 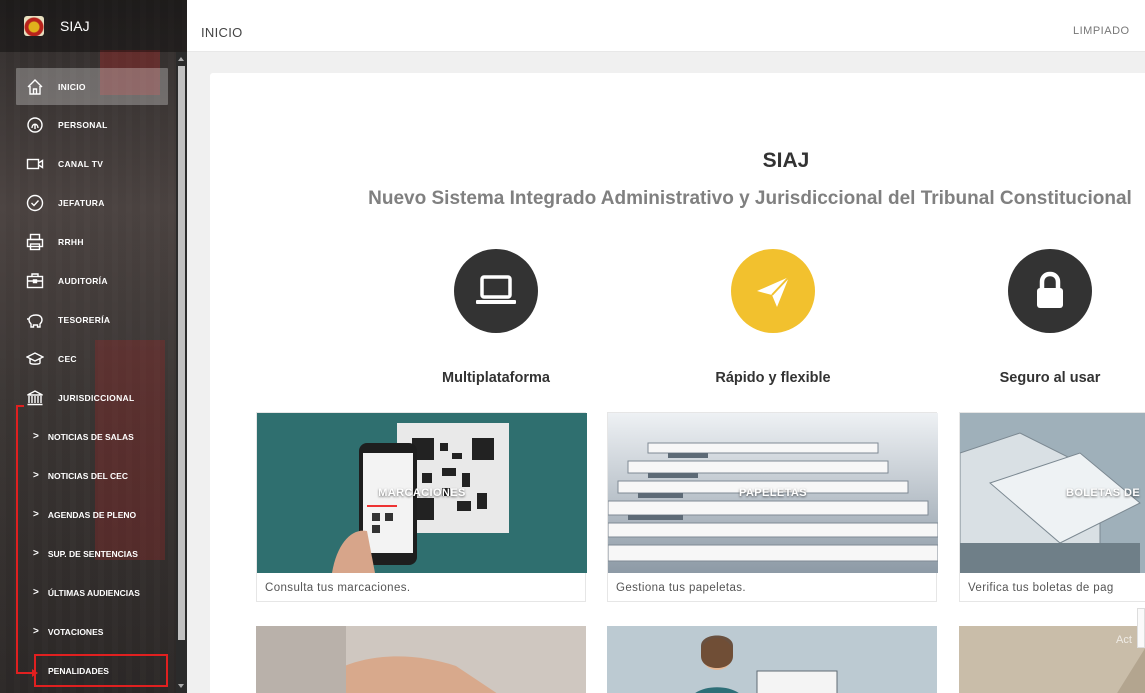 What do you see at coordinates (92, 86) in the screenshot?
I see `sidebar-item-inicio: INICIO` at bounding box center [92, 86].